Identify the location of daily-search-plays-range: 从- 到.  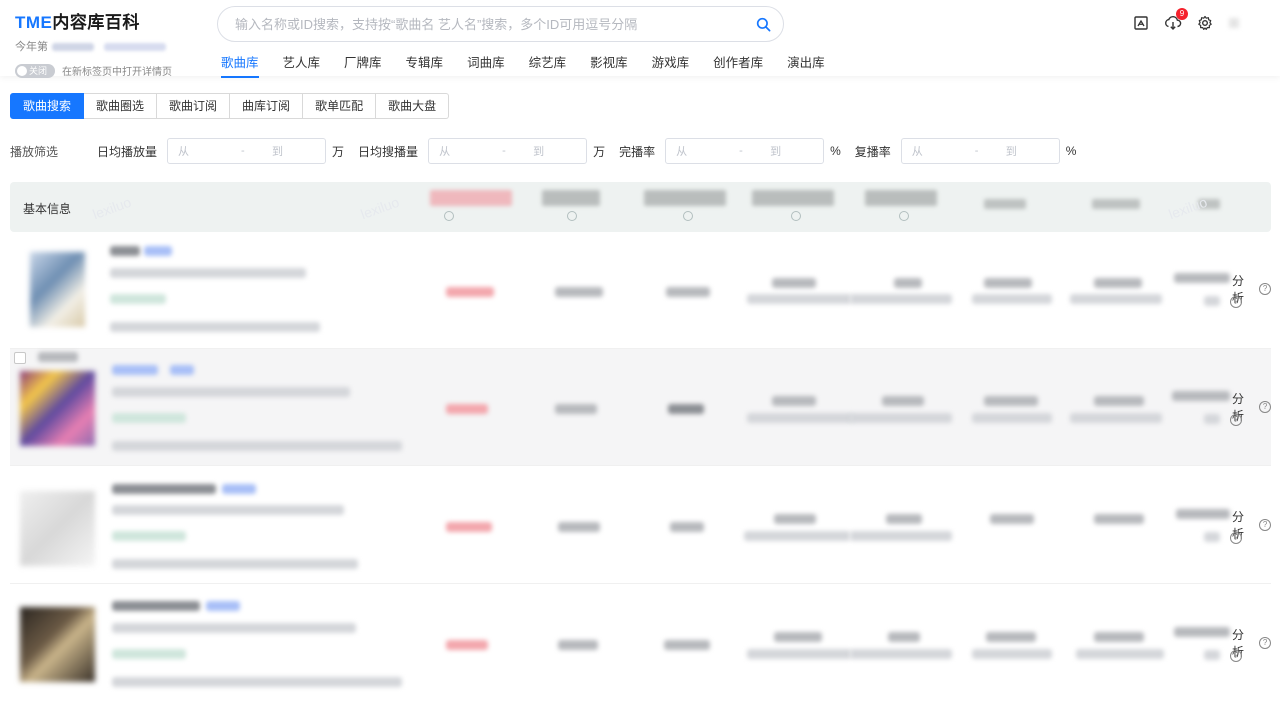
(508, 151).